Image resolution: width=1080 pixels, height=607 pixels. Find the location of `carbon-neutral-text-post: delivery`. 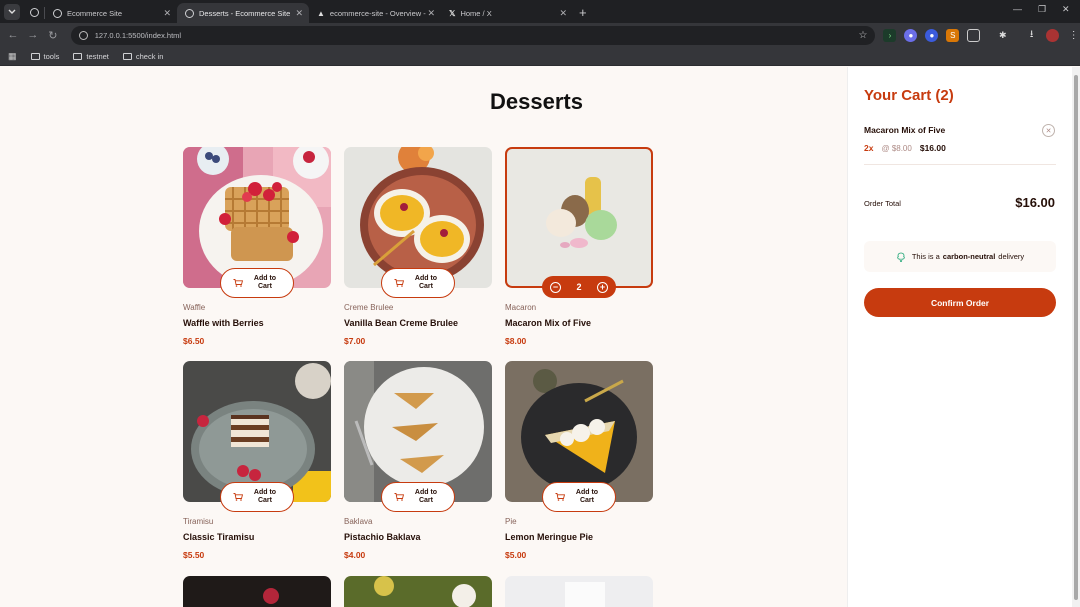

carbon-neutral-text-post: delivery is located at coordinates (1011, 256).